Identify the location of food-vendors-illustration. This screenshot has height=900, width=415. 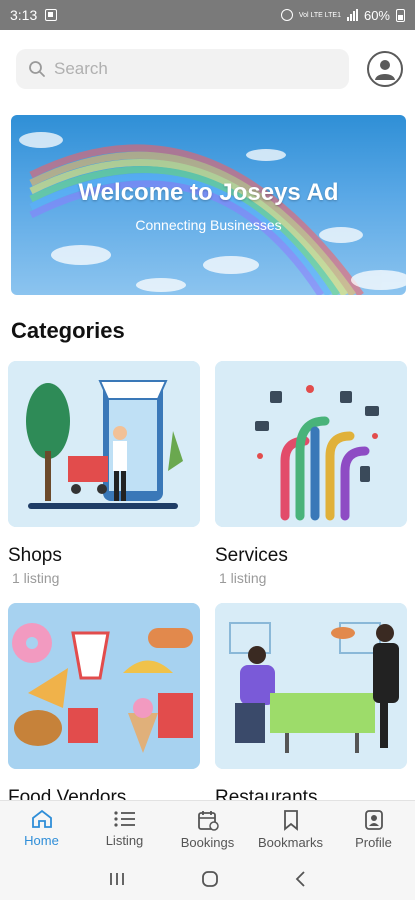
(104, 686).